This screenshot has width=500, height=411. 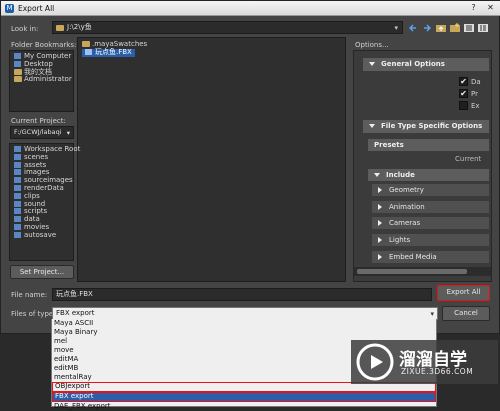 I want to click on look-in-combo: J:\2\y鱼 ▾, so click(x=227, y=27).